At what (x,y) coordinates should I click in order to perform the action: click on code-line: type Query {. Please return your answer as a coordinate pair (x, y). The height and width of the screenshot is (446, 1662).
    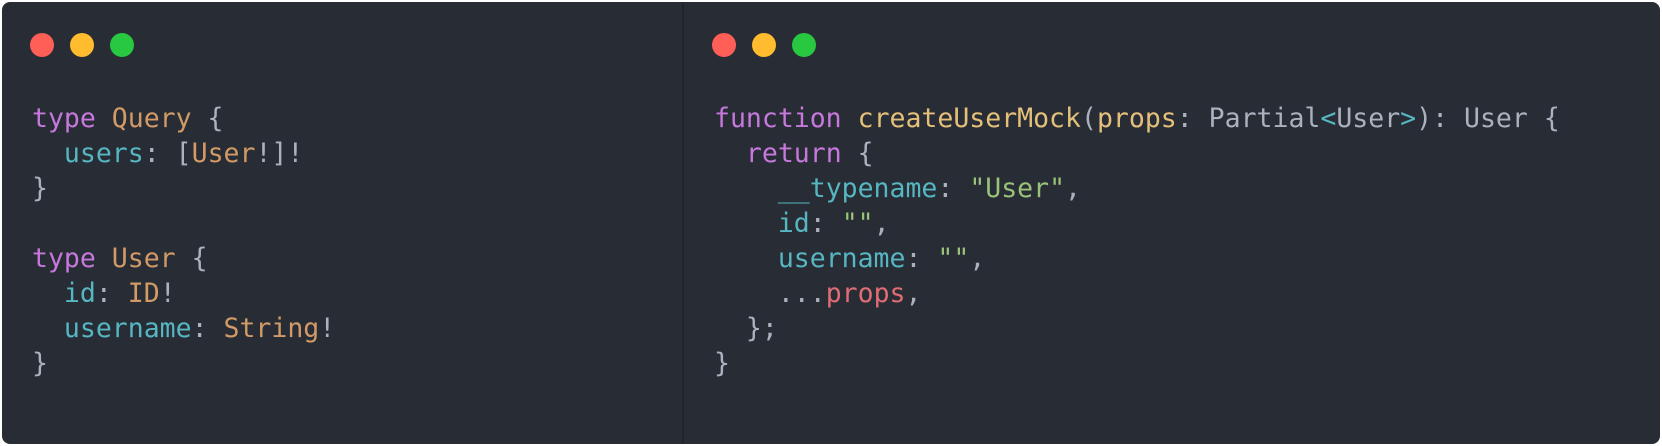
    Looking at the image, I should click on (128, 118).